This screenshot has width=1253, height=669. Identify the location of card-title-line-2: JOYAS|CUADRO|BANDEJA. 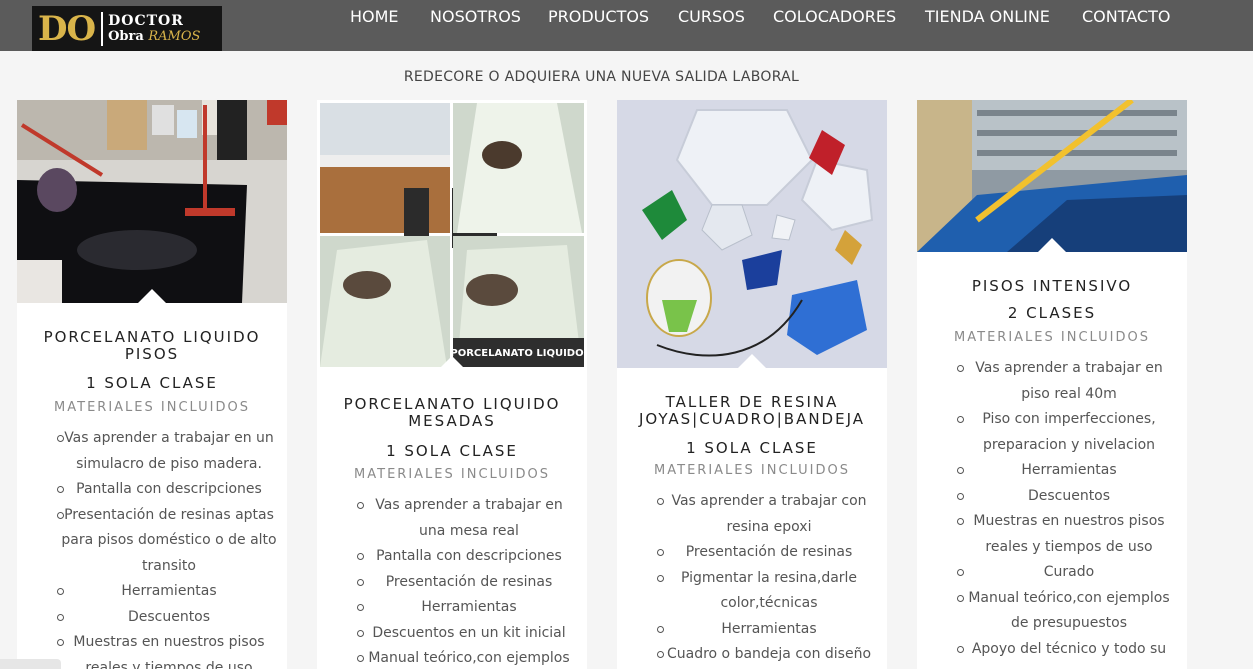
(751, 419).